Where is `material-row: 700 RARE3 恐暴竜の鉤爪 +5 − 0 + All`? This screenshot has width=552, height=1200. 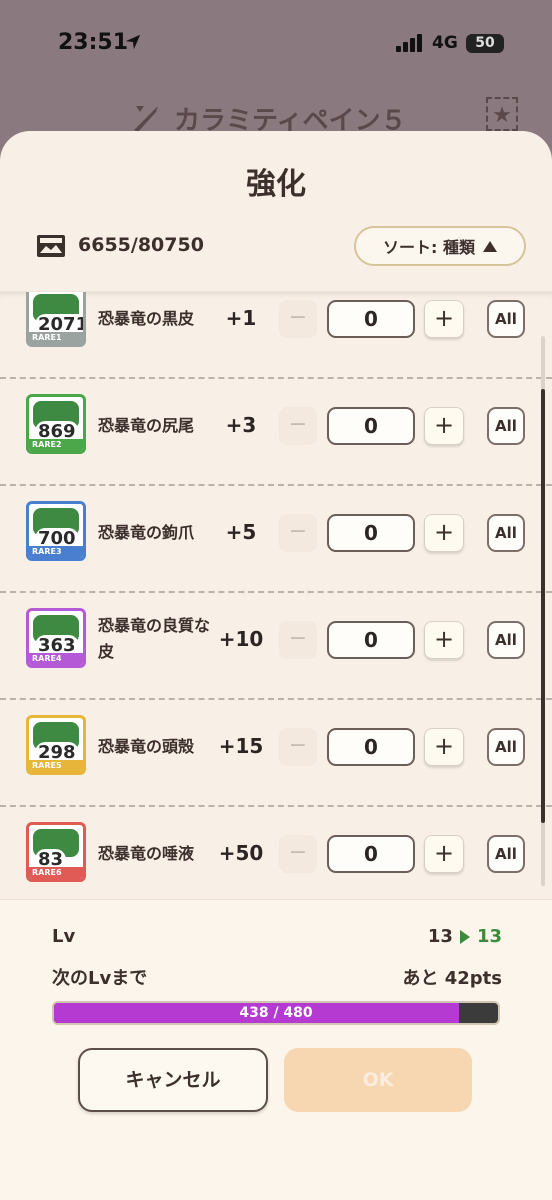 material-row: 700 RARE3 恐暴竜の鉤爪 +5 − 0 + All is located at coordinates (276, 539).